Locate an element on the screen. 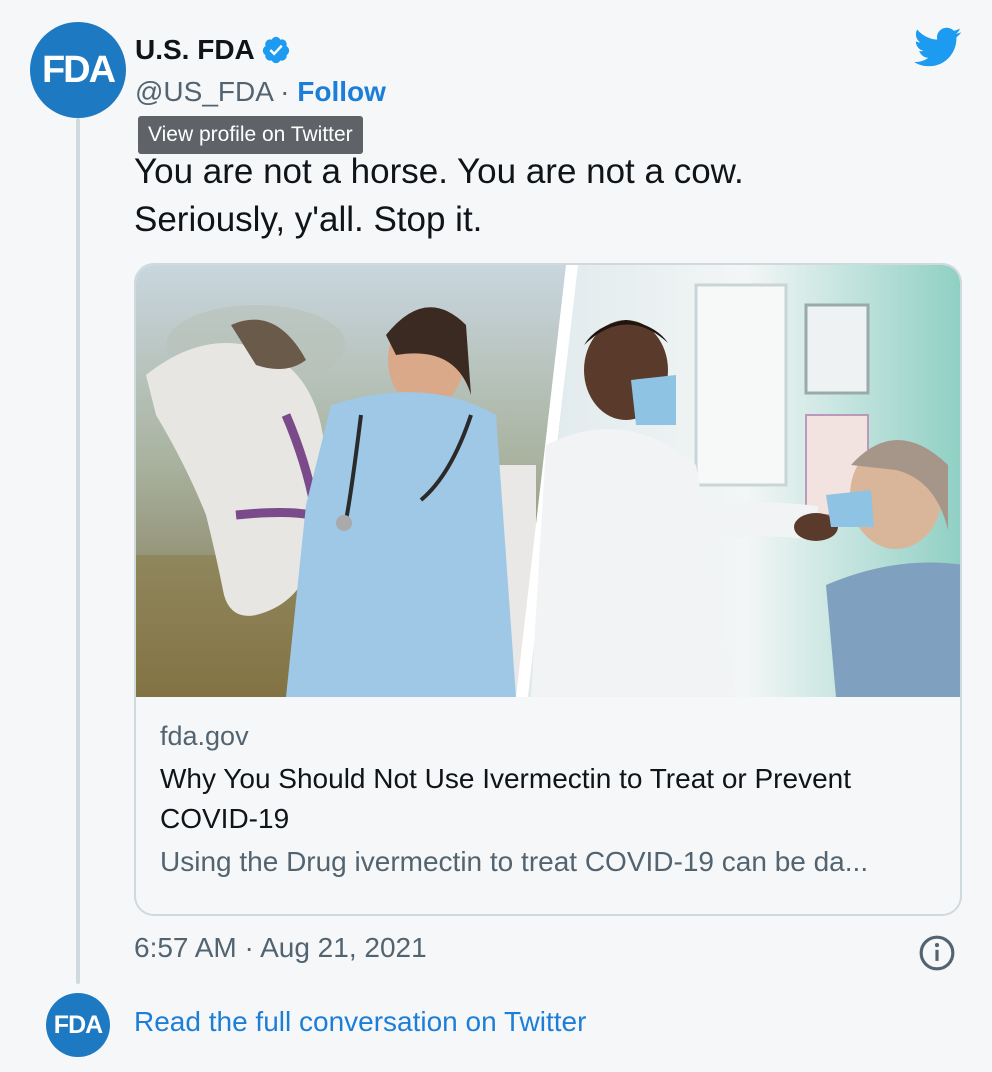  follow-button: Follow is located at coordinates (341, 91).